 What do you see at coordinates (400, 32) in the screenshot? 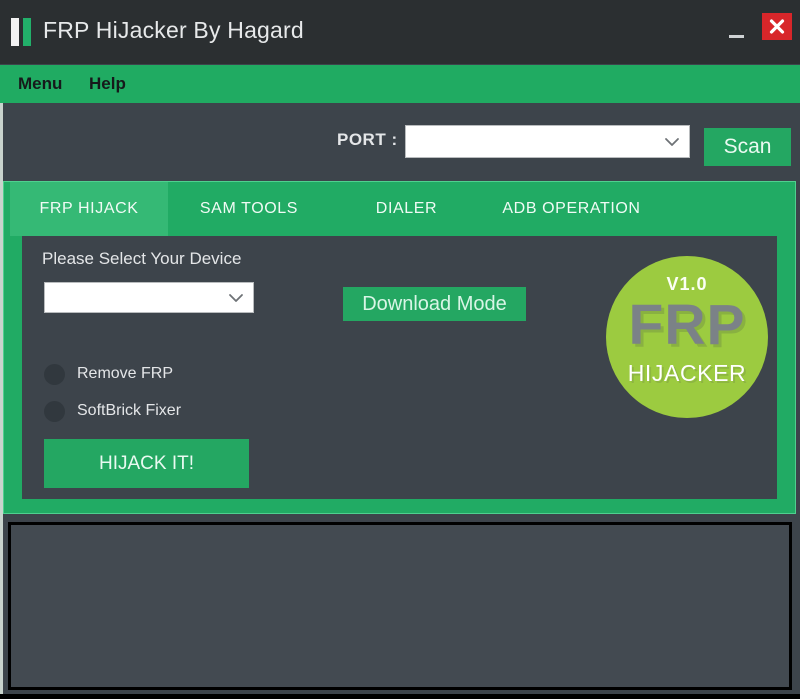
I see `title-bar: FRP HiJacker By Hagard` at bounding box center [400, 32].